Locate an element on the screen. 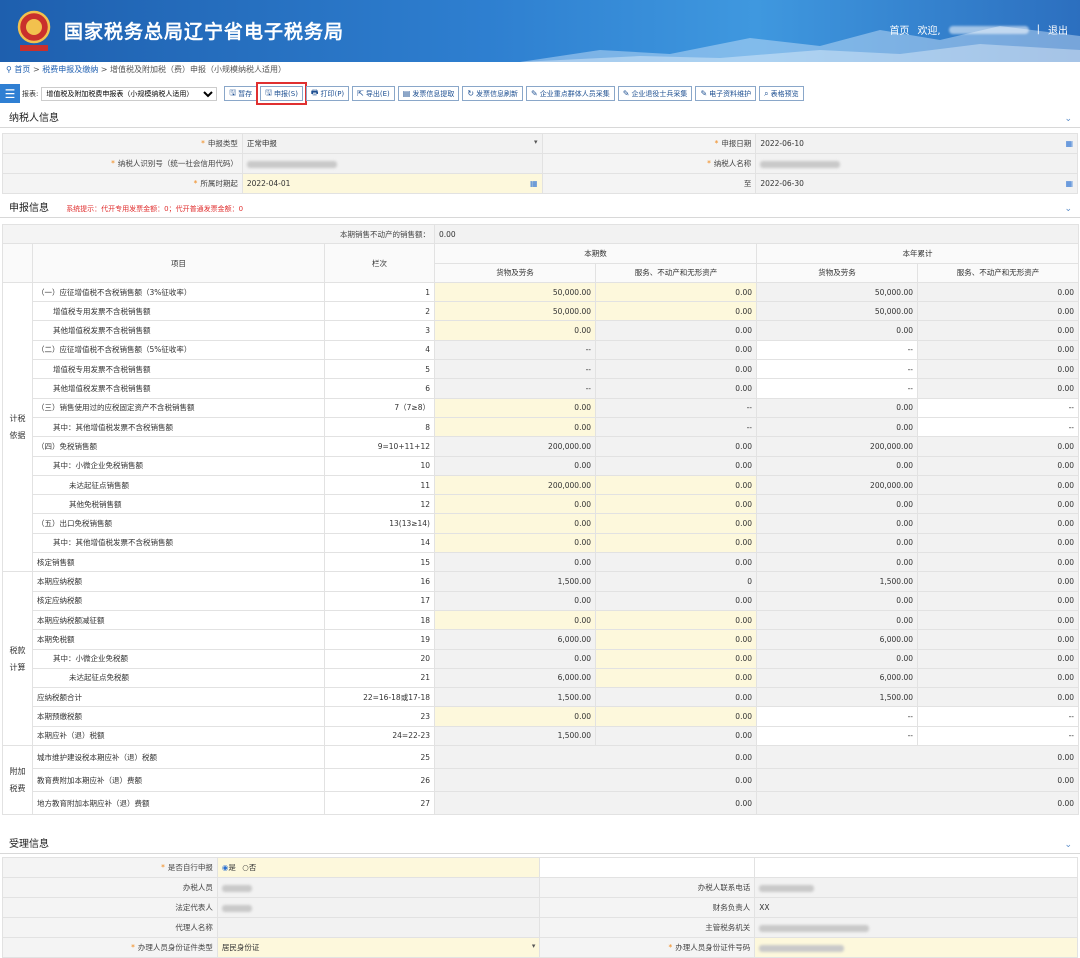  toolbar-button-3: ⇱ 导出(E) is located at coordinates (373, 93).